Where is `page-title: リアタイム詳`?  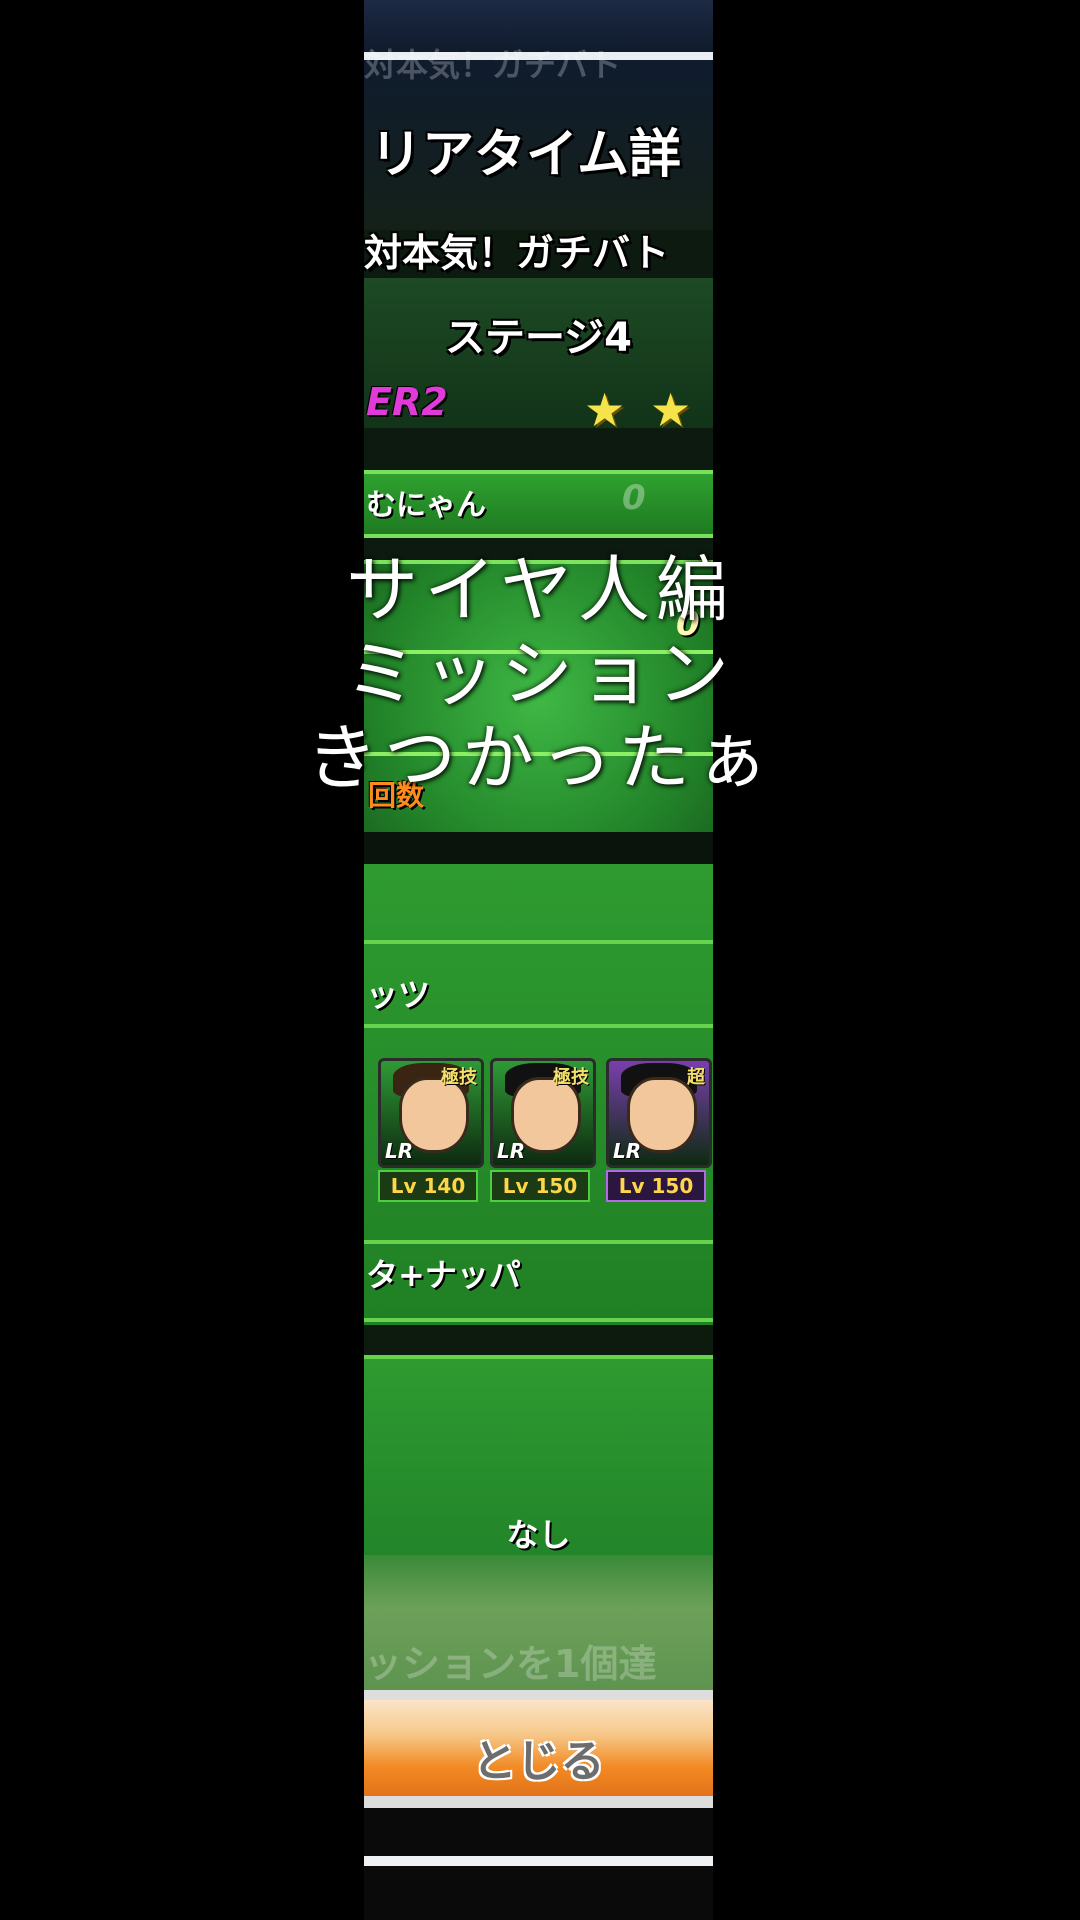 page-title: リアタイム詳 is located at coordinates (525, 155).